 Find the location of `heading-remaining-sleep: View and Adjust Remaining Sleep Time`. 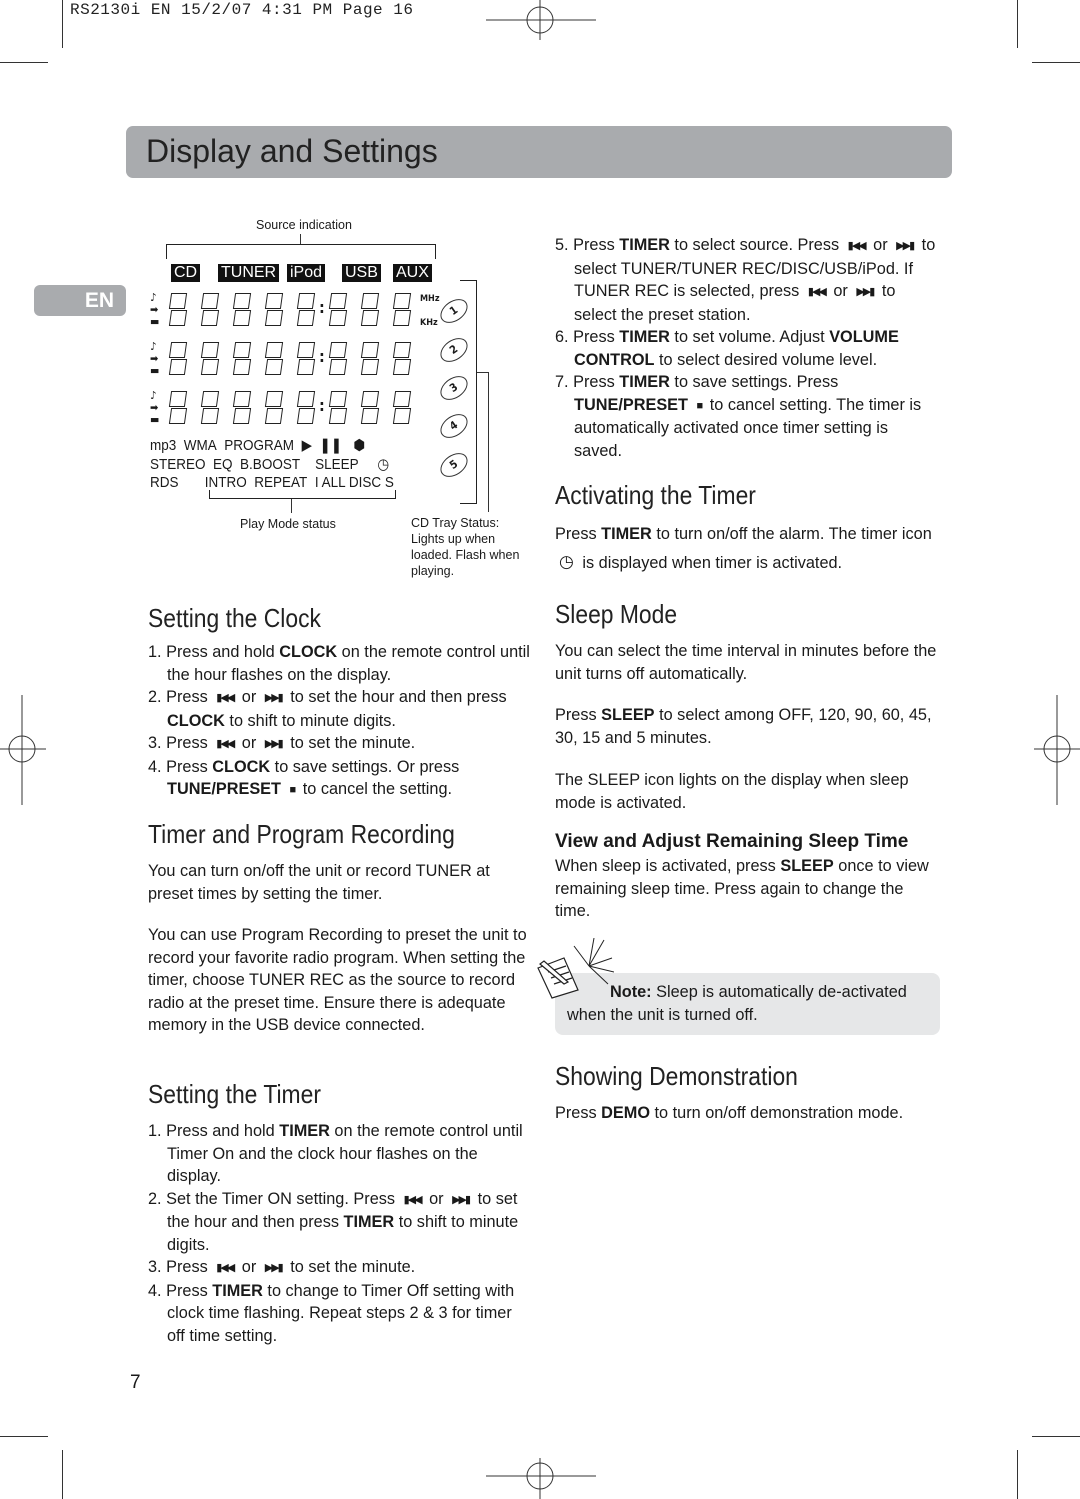

heading-remaining-sleep: View and Adjust Remaining Sleep Time is located at coordinates (732, 841).